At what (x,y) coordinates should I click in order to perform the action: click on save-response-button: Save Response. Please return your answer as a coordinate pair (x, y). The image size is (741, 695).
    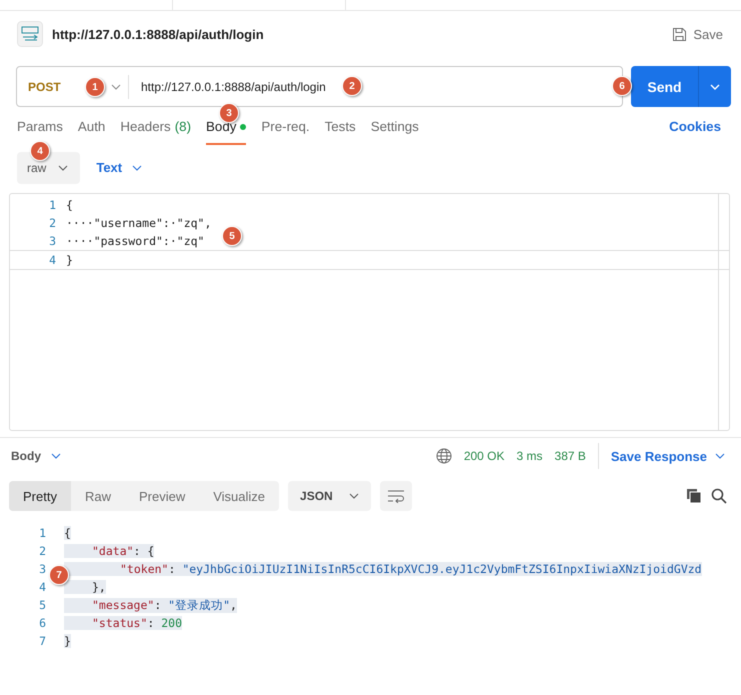
    Looking at the image, I should click on (667, 456).